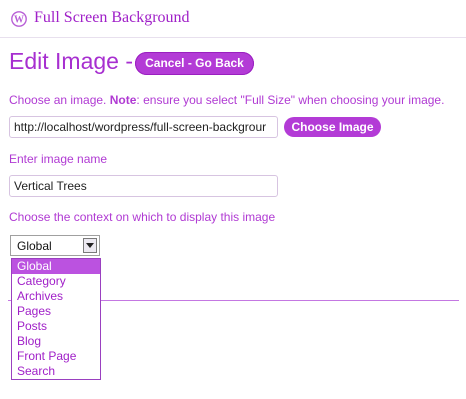 This screenshot has height=399, width=466. Describe the element at coordinates (56, 281) in the screenshot. I see `dropdown-option-category: Category` at that location.